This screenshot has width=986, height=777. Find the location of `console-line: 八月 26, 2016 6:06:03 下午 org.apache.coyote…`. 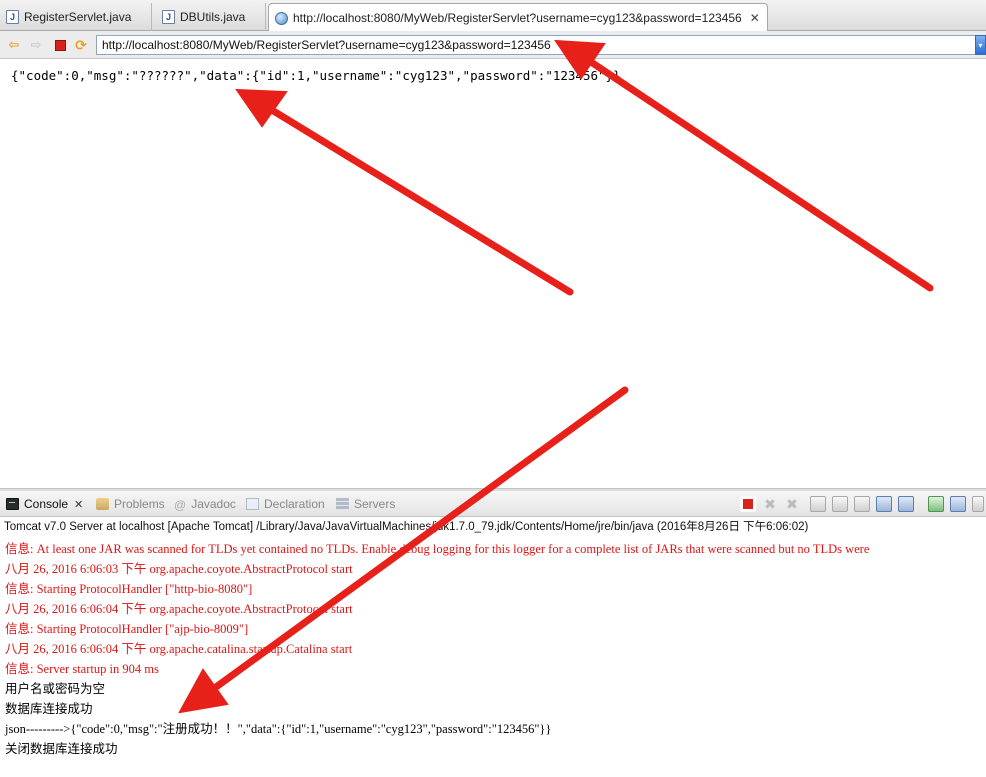

console-line: 八月 26, 2016 6:06:03 下午 org.apache.coyote… is located at coordinates (179, 569).